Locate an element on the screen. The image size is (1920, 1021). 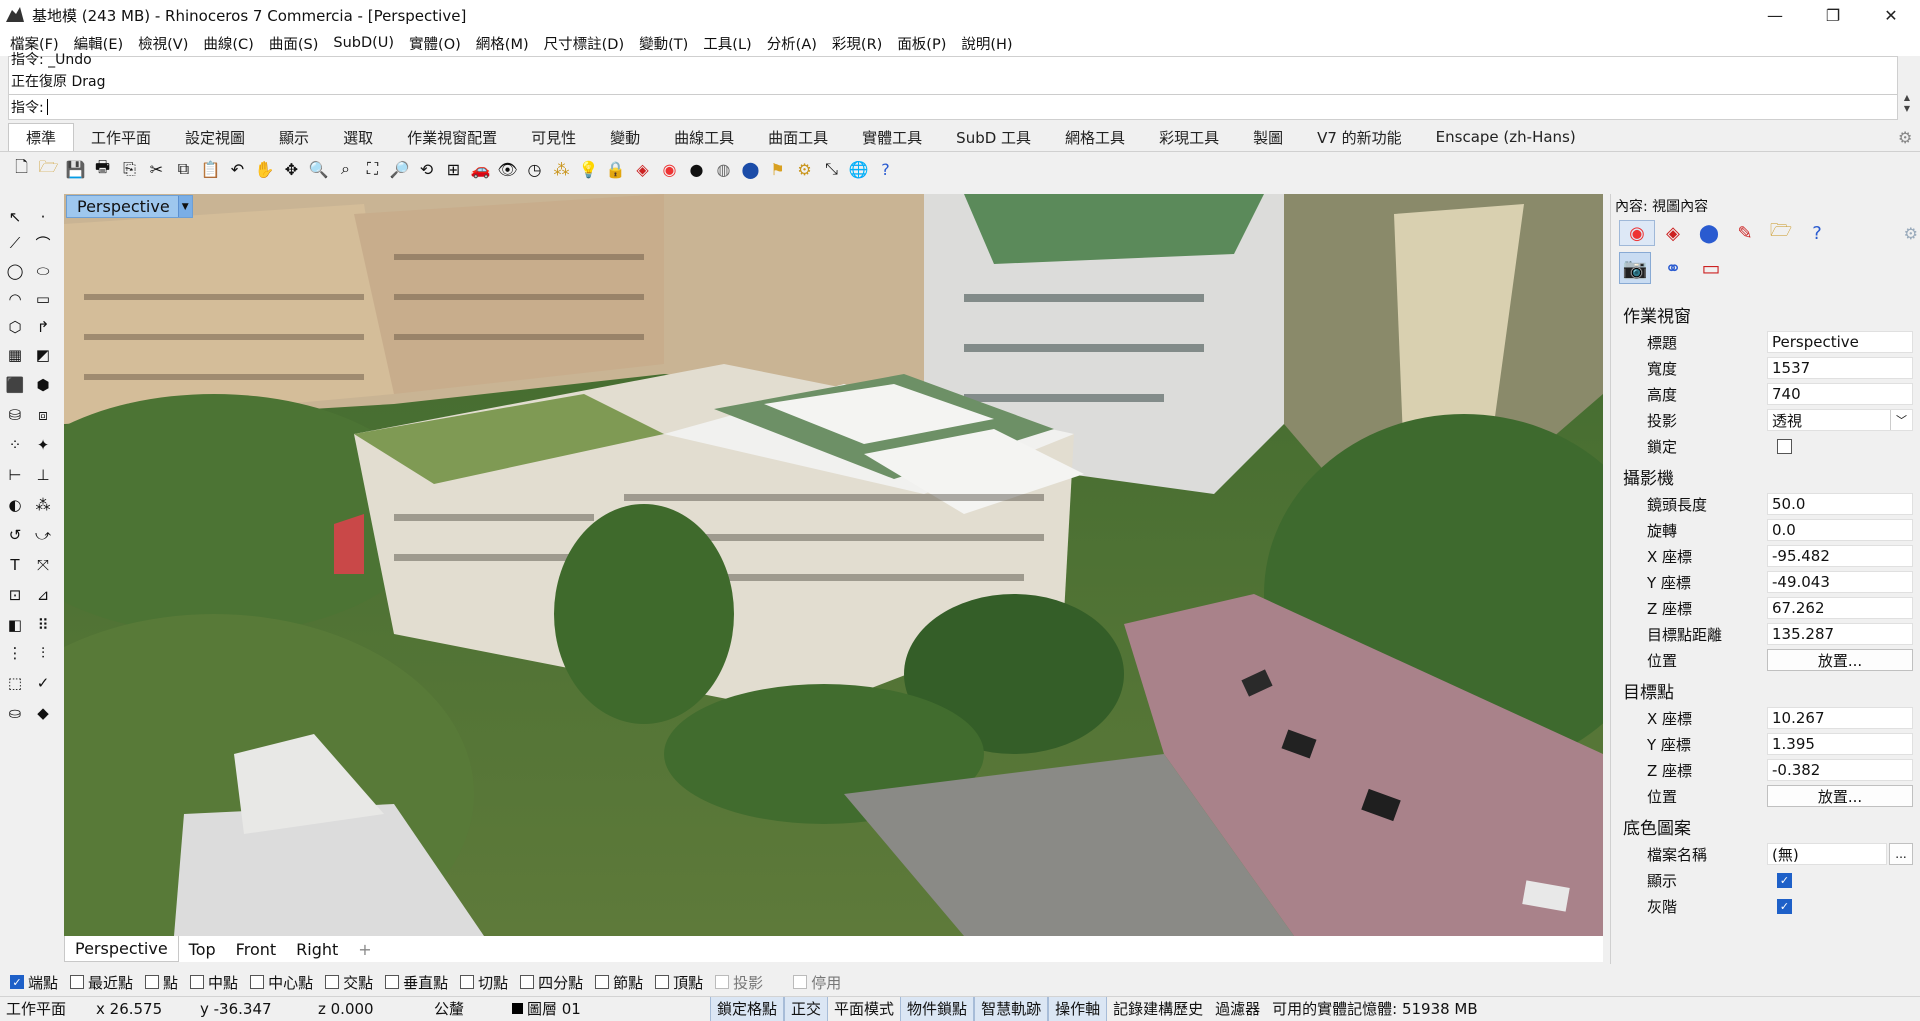
locked-checkbox is located at coordinates (1784, 446).